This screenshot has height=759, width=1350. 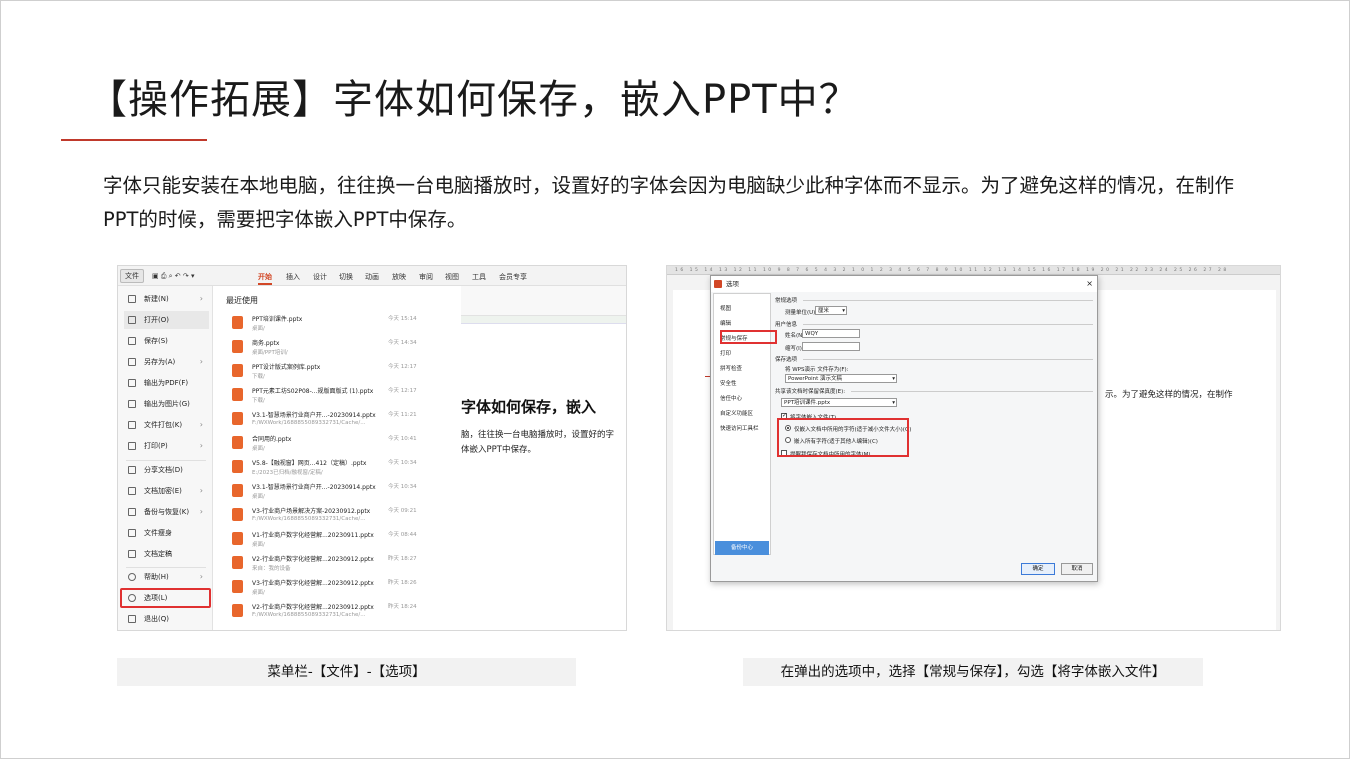 What do you see at coordinates (728, 383) in the screenshot?
I see `nav-item-security: 安全性` at bounding box center [728, 383].